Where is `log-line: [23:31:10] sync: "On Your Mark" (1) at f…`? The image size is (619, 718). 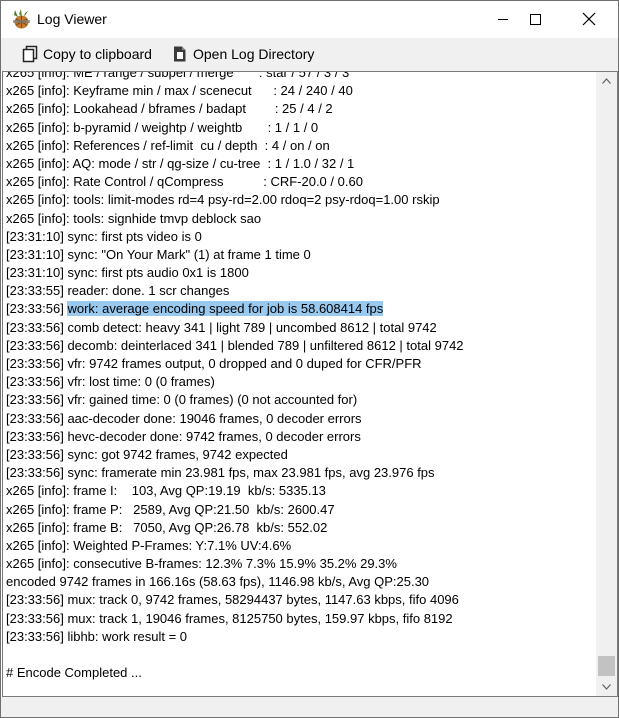
log-line: [23:31:10] sync: "On Your Mark" (1) at f… is located at coordinates (158, 254).